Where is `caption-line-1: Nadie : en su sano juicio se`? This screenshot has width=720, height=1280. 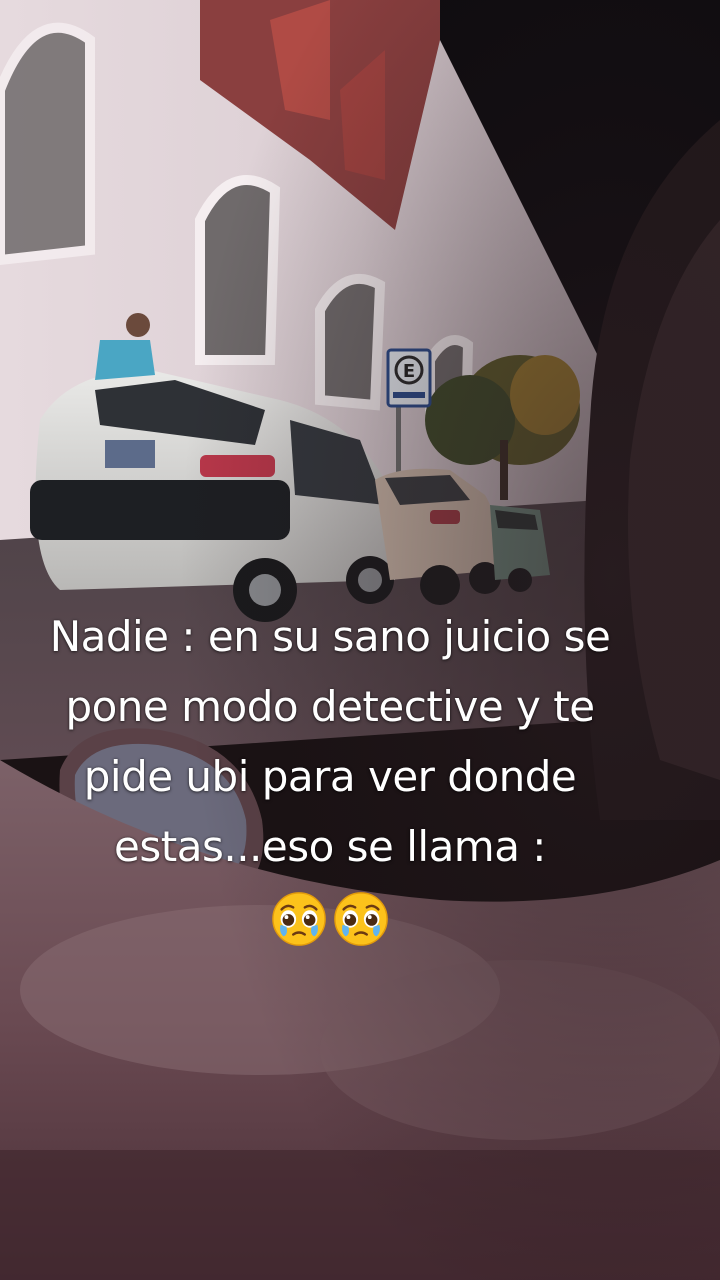 caption-line-1: Nadie : en su sano juicio se is located at coordinates (330, 636).